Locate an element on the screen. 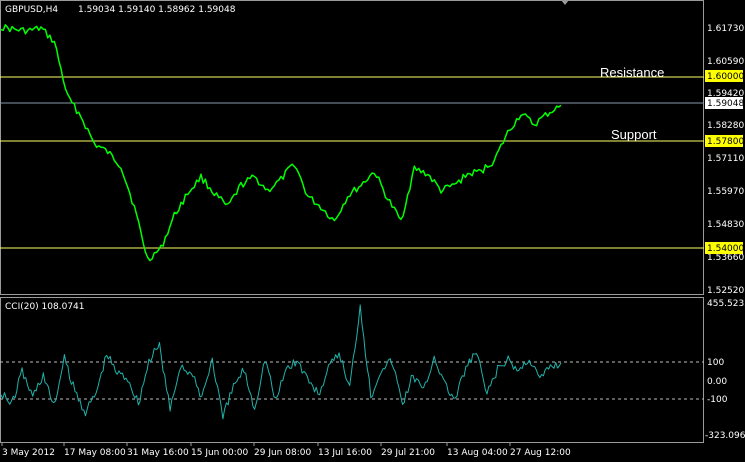  resistance-price-label: 1.60000 is located at coordinates (725, 77).